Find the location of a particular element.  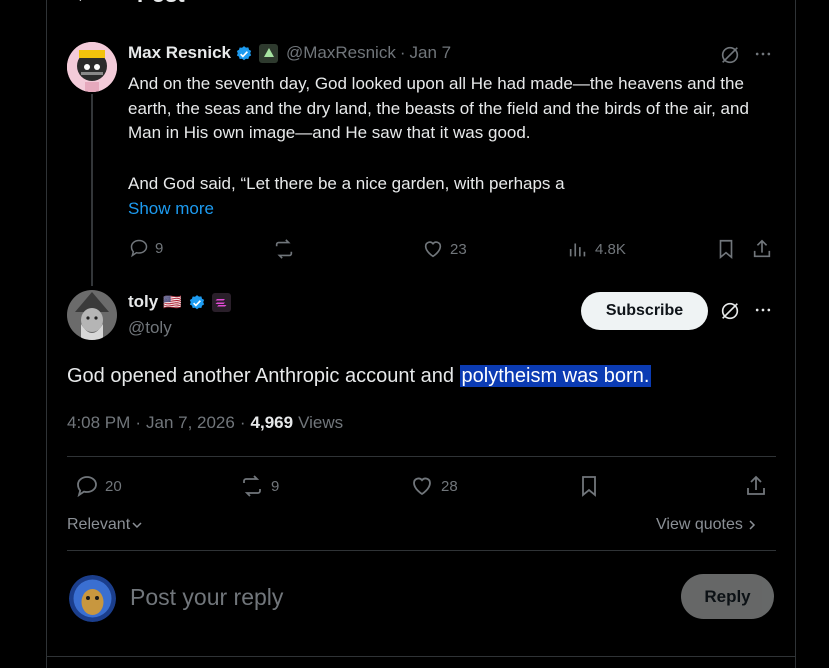

post-text-selection: polytheism was born. is located at coordinates (555, 376).